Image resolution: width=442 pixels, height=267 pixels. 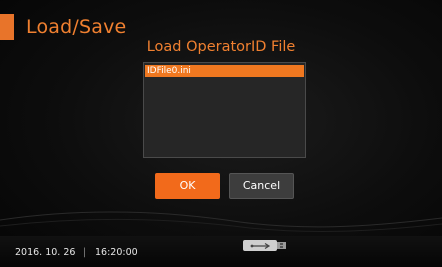 I want to click on cancel-button: Cancel, so click(x=261, y=186).